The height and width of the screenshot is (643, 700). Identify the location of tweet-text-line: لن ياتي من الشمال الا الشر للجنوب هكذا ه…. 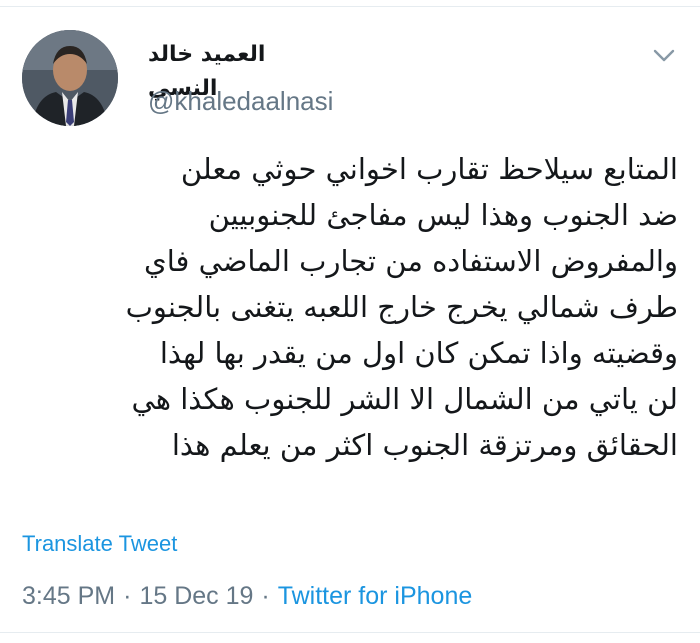
(404, 399).